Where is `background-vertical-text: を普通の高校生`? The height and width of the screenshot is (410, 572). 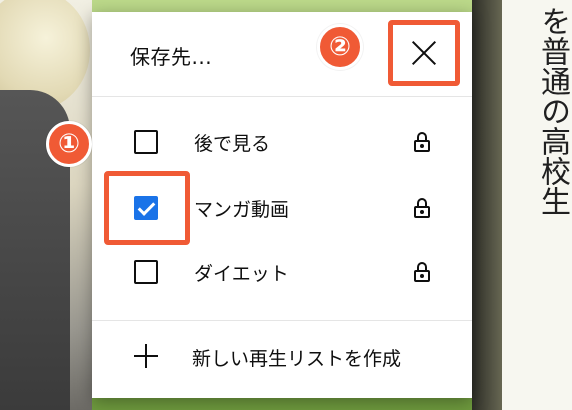
background-vertical-text: を普通の高校生 is located at coordinates (552, 111).